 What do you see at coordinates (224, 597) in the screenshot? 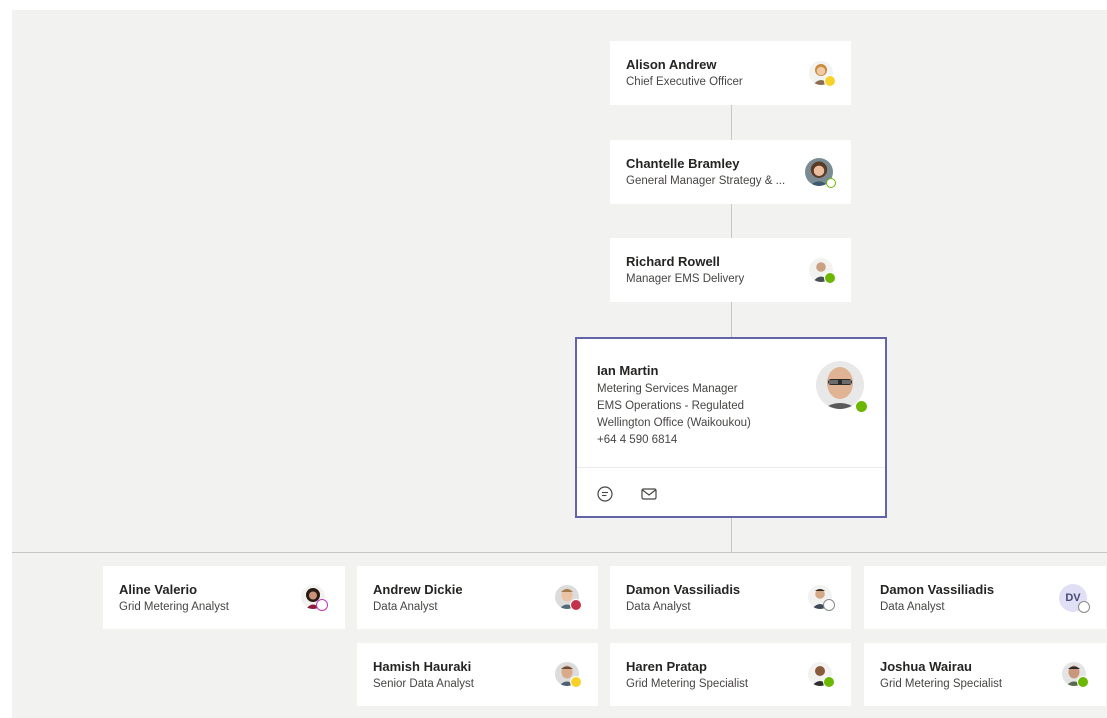
I see `org-card-report: Aline Valerio Grid Metering Analyst` at bounding box center [224, 597].